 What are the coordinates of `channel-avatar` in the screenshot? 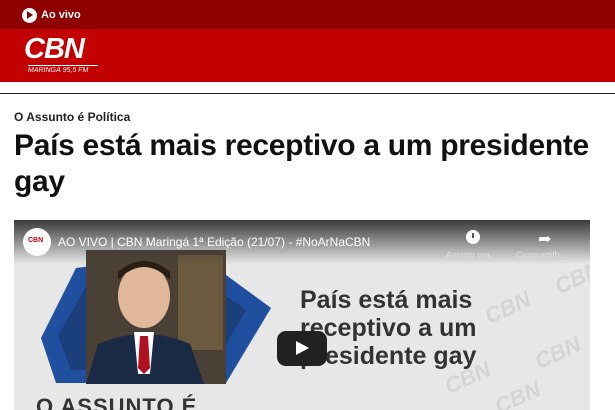 It's located at (37, 242).